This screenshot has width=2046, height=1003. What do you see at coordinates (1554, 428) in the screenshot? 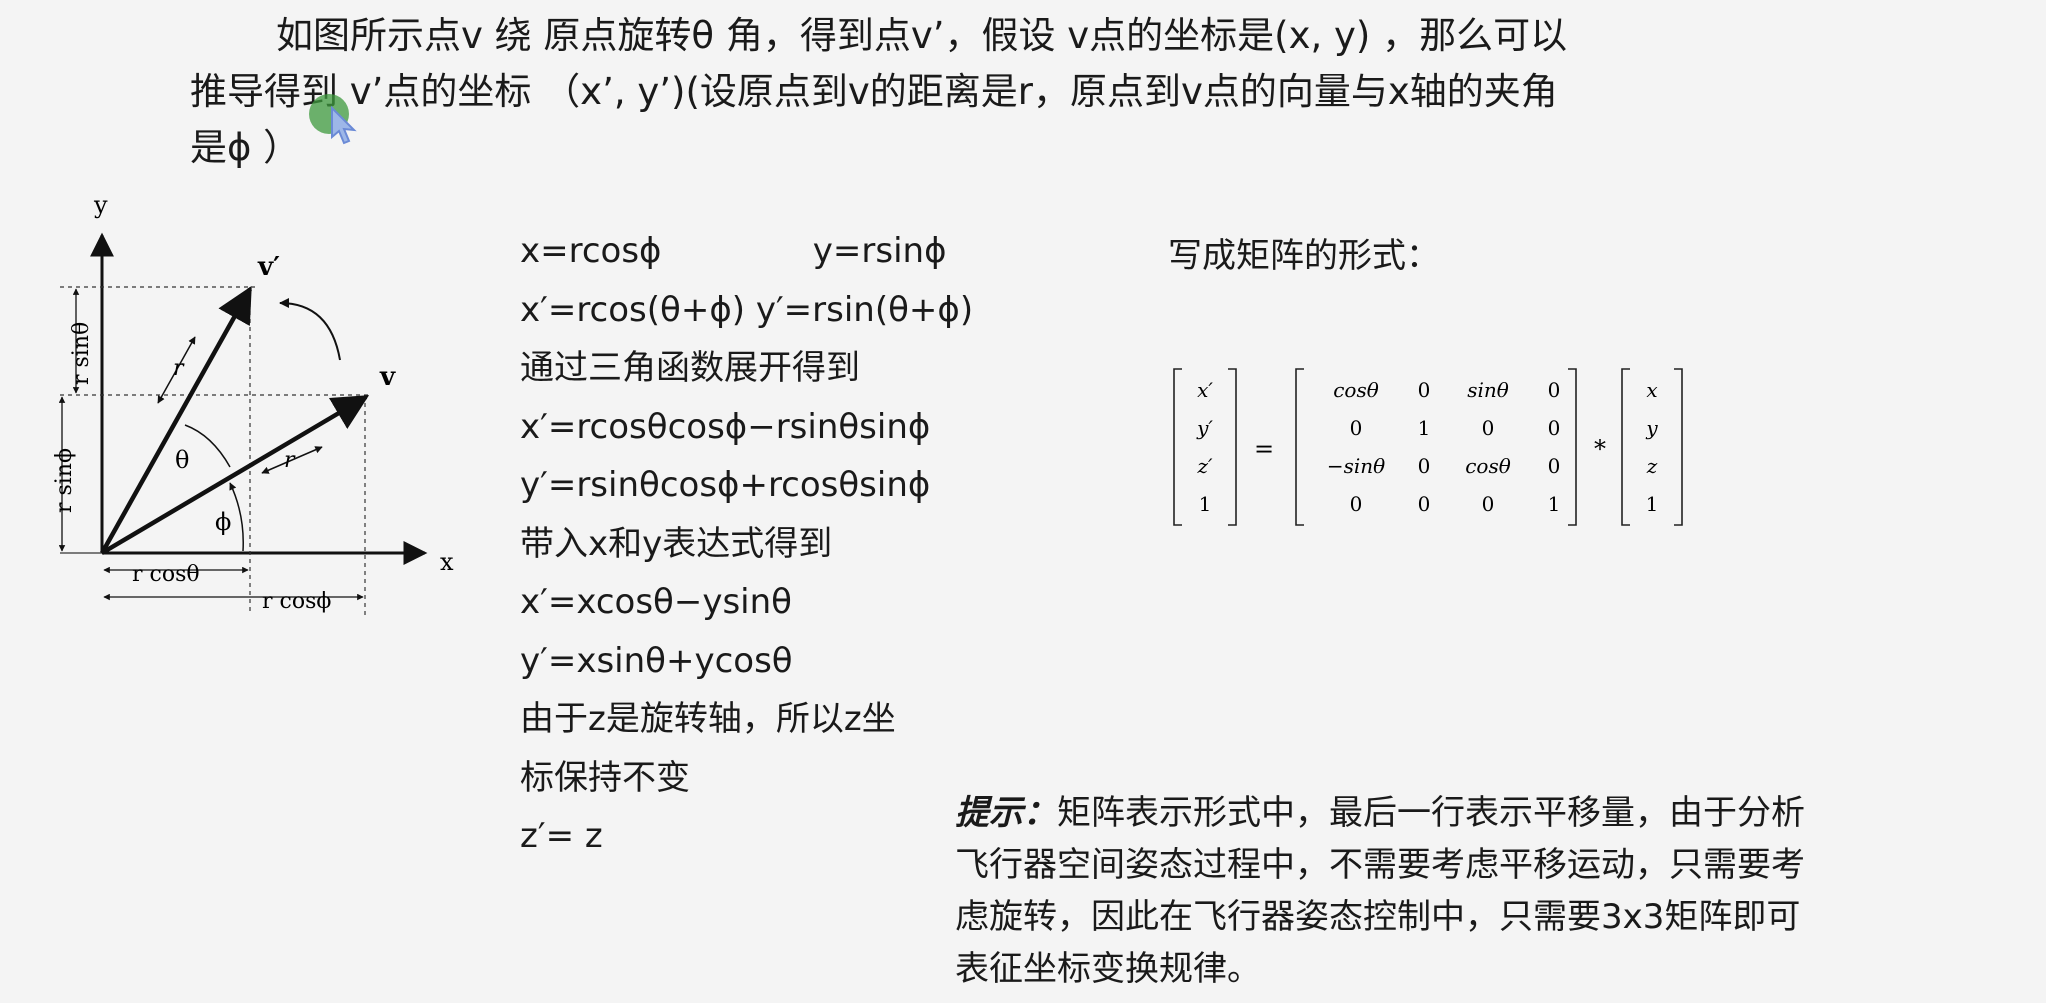
I see `m24: 0` at bounding box center [1554, 428].